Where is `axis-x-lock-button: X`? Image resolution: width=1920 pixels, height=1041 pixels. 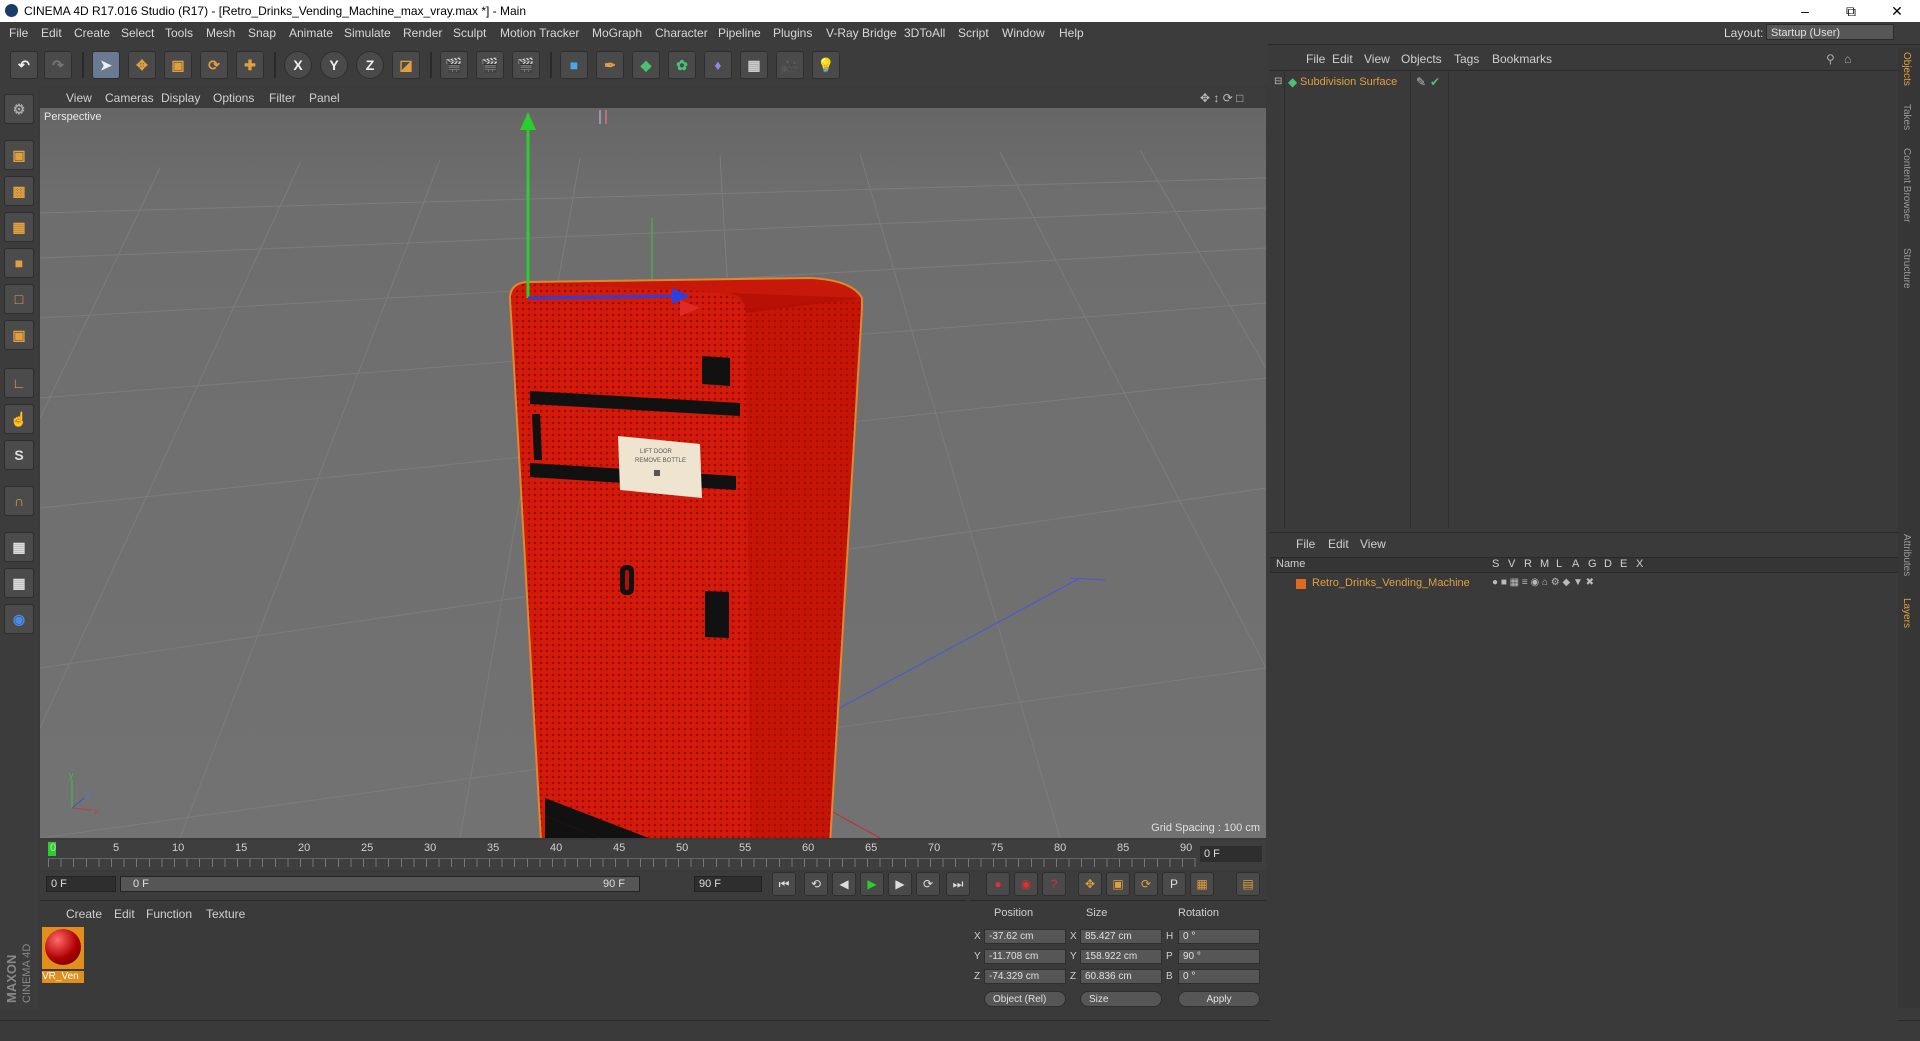
axis-x-lock-button: X is located at coordinates (298, 65).